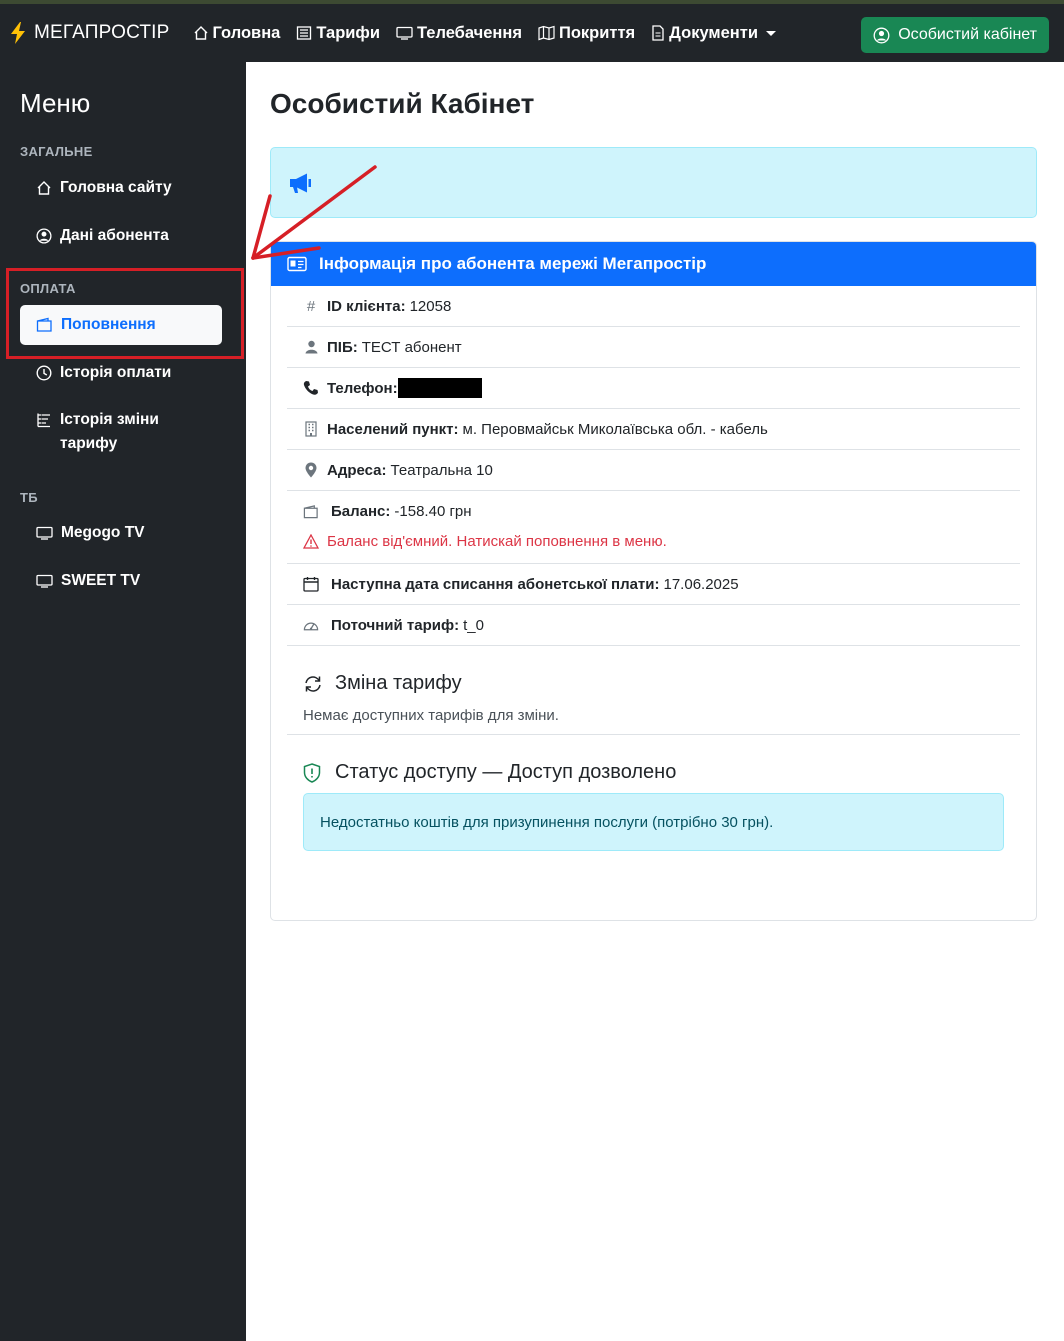  I want to click on sidebar-item-sweet-tv: SWEET TV, so click(121, 581).